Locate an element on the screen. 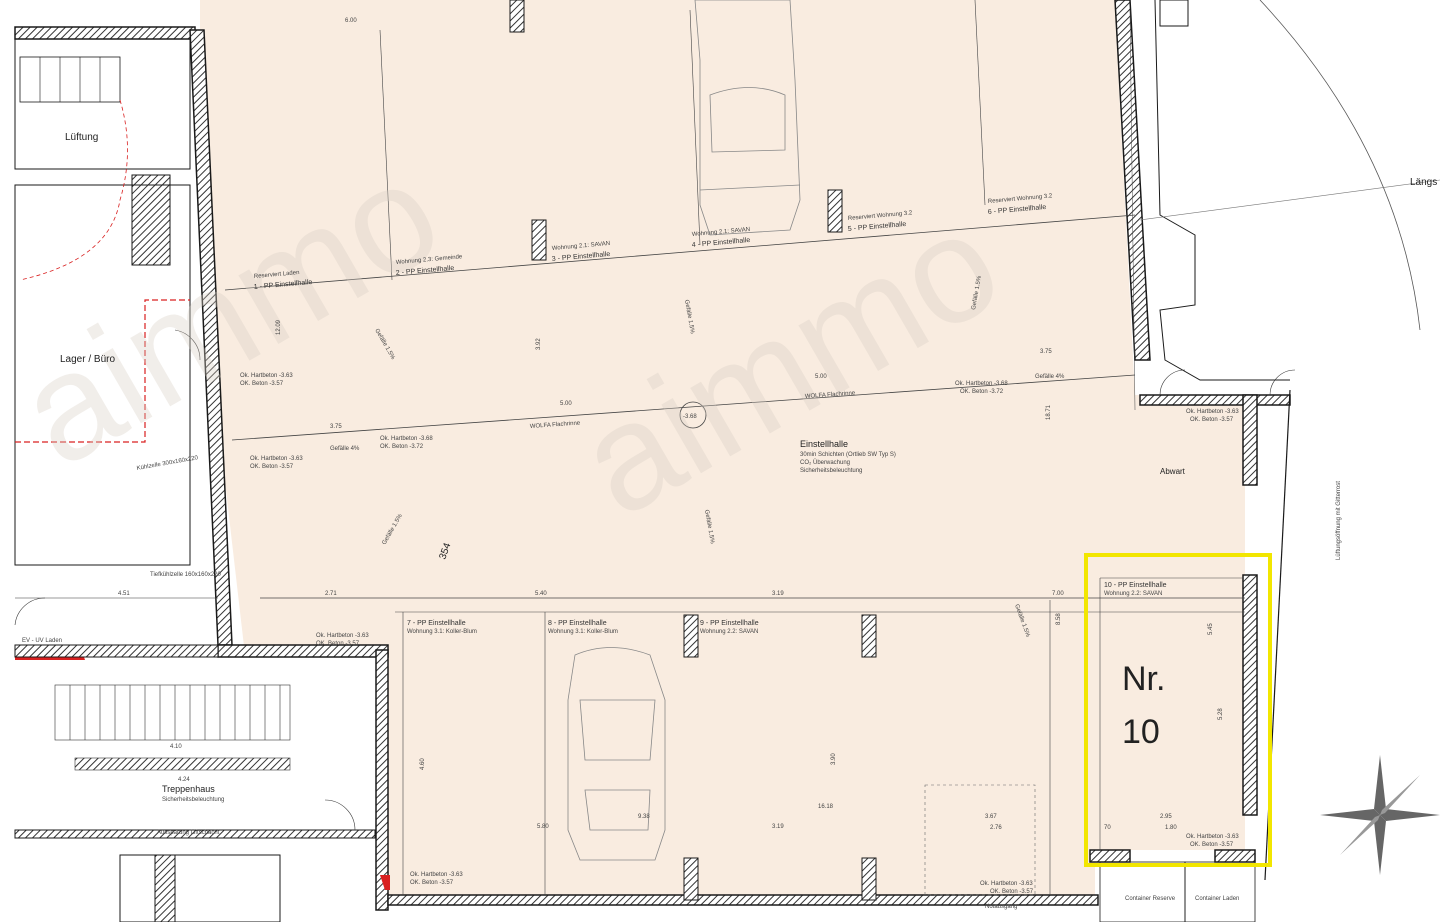 The image size is (1440, 922). dim-367: 3.67 is located at coordinates (991, 817).